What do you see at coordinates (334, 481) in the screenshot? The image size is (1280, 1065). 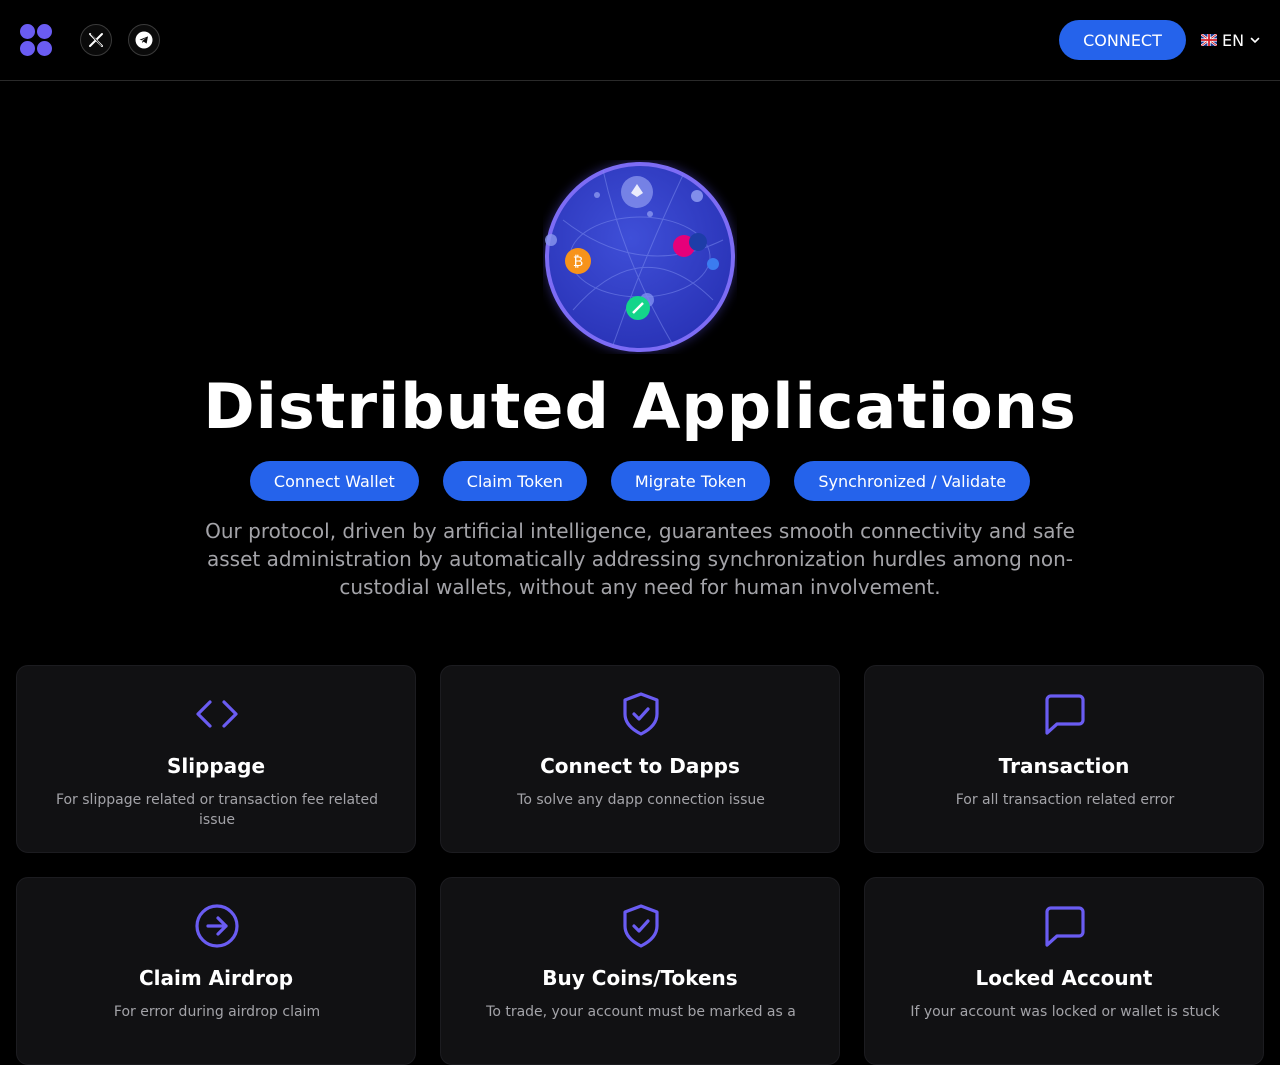 I see `connect-wallet-button: Connect Wallet` at bounding box center [334, 481].